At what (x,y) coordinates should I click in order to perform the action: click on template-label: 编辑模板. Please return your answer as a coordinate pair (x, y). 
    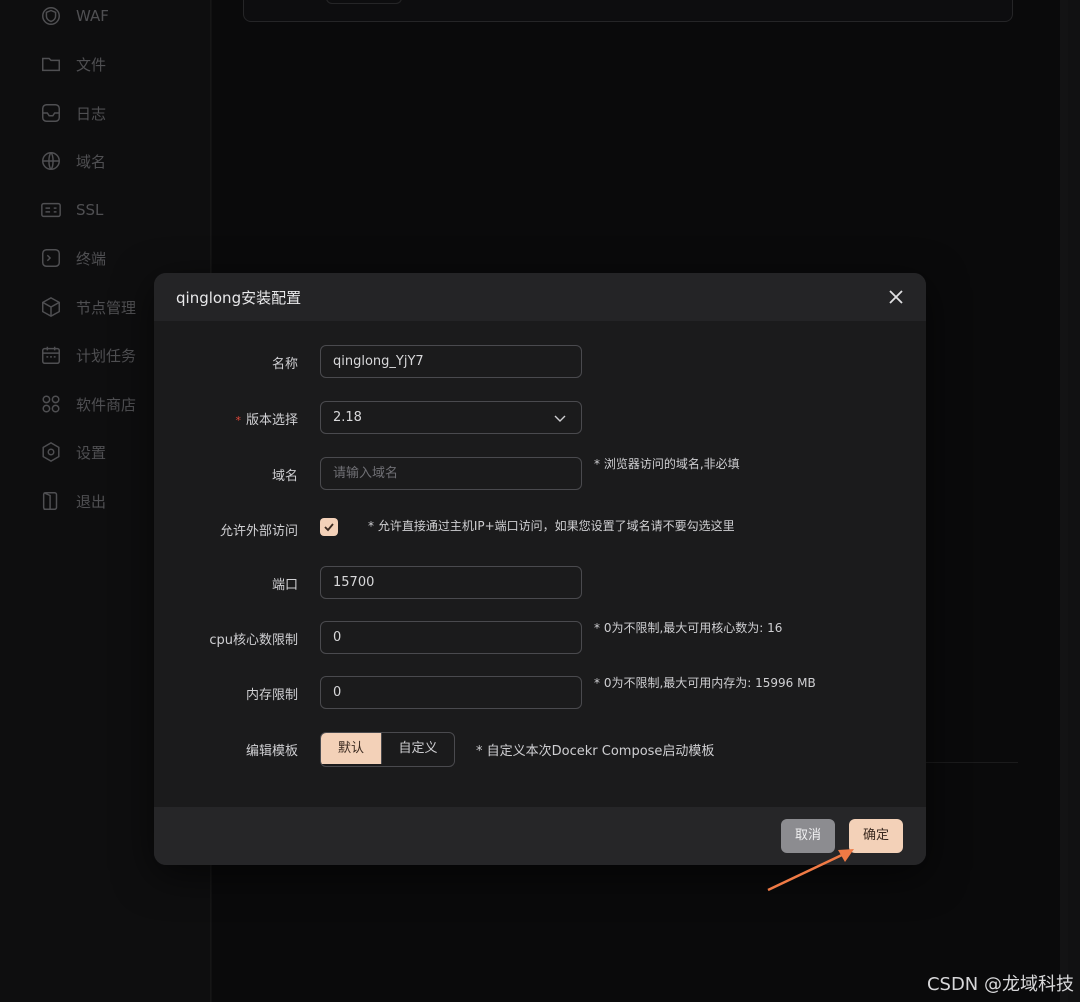
    Looking at the image, I should click on (271, 751).